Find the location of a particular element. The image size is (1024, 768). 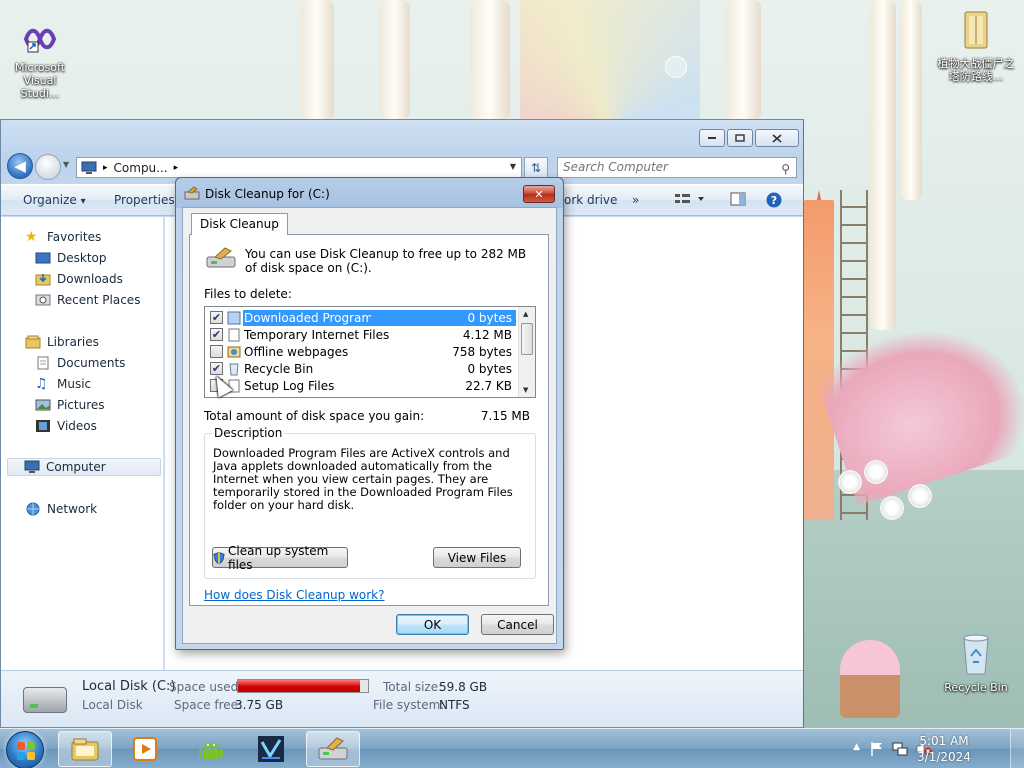

total-gain-label: Total amount of disk space you gain: is located at coordinates (314, 416).